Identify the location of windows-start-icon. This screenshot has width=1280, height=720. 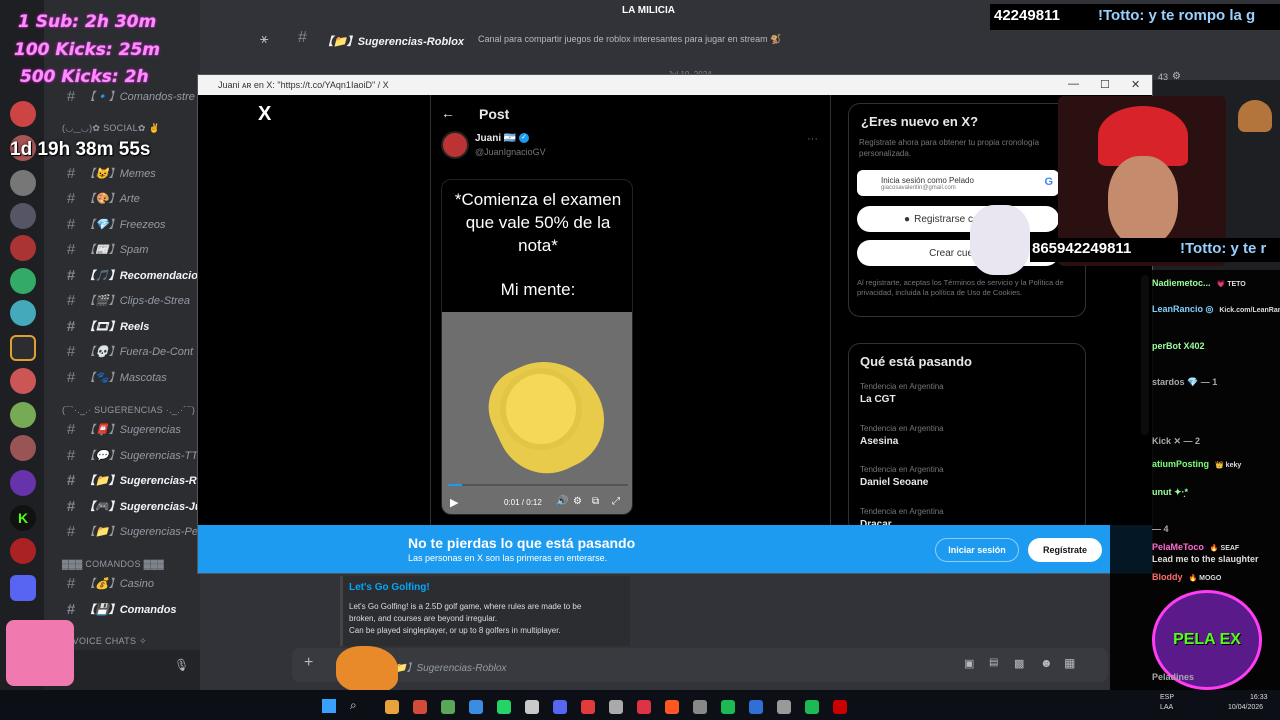
(329, 706).